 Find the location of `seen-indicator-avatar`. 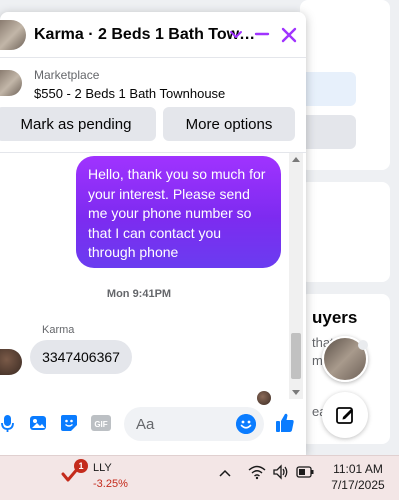

seen-indicator-avatar is located at coordinates (264, 398).